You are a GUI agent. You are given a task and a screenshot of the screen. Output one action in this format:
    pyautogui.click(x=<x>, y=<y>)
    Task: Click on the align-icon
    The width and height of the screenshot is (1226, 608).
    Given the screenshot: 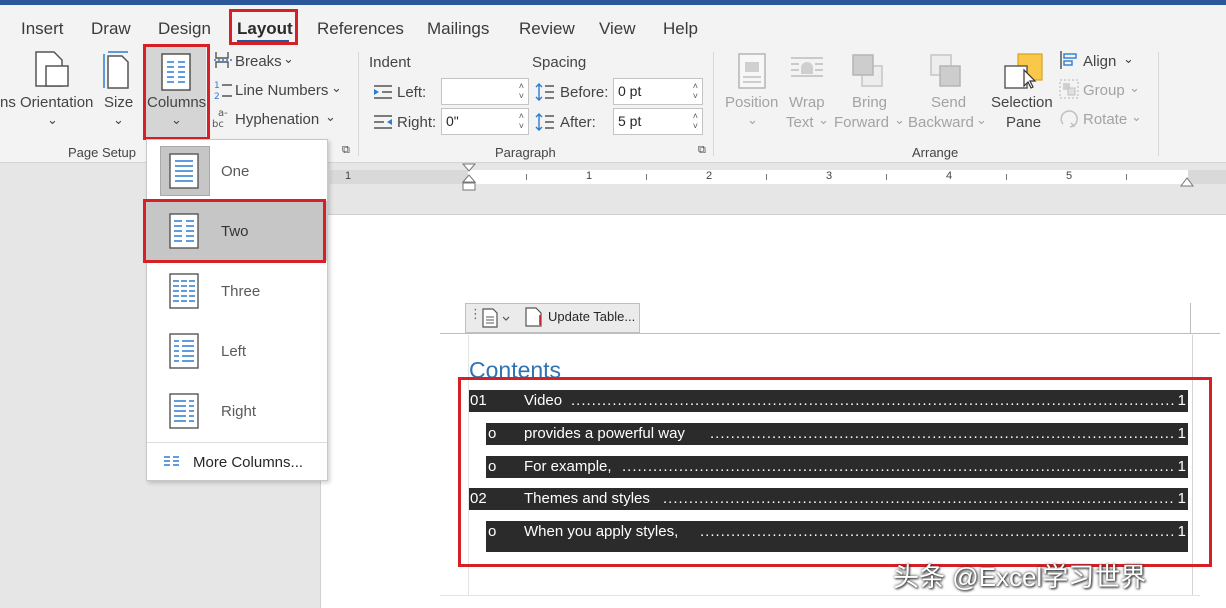 What is the action you would take?
    pyautogui.click(x=1069, y=60)
    